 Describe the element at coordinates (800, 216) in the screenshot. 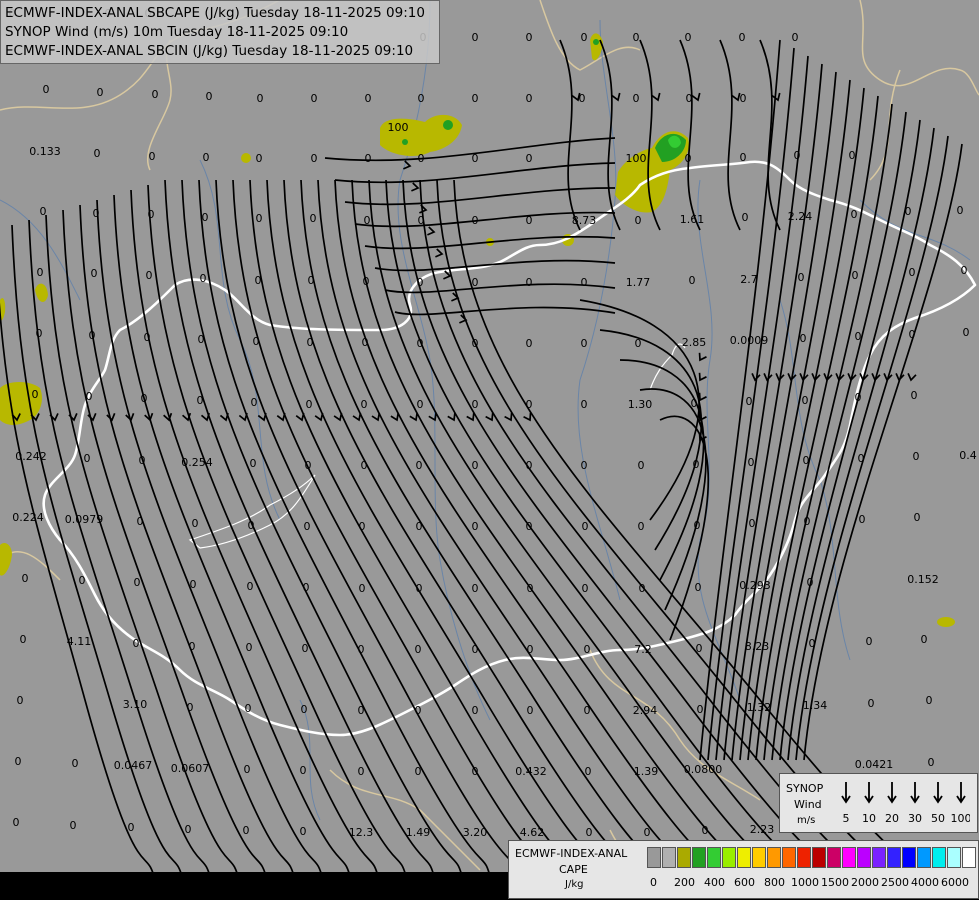

I see `cape-value: 2.24` at that location.